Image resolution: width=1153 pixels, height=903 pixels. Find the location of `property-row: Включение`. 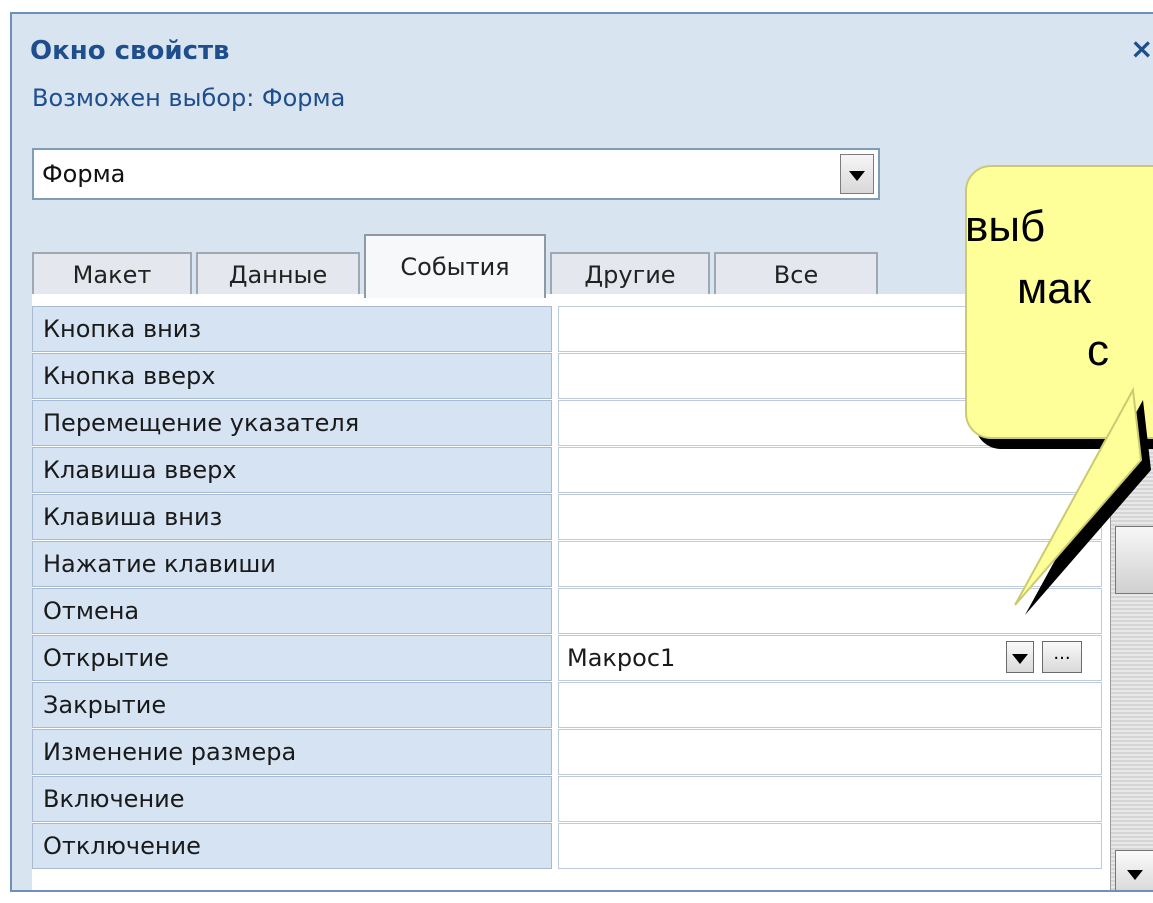

property-row: Включение is located at coordinates (567, 799).